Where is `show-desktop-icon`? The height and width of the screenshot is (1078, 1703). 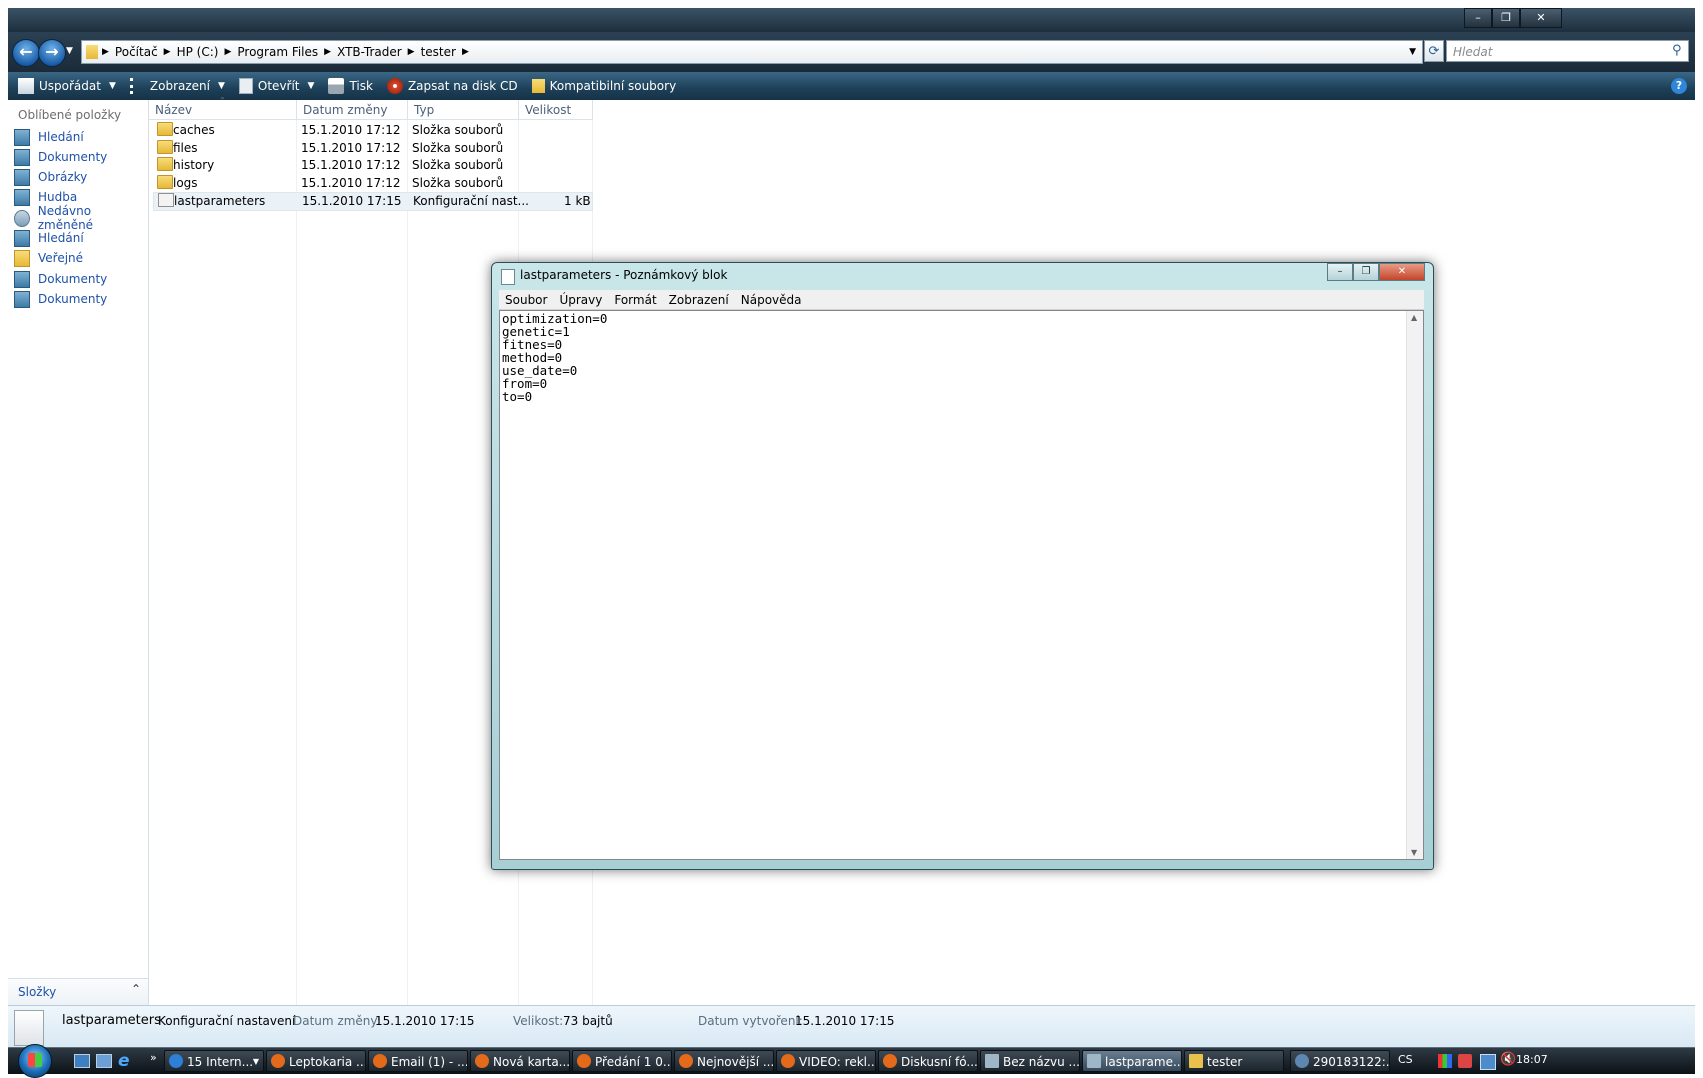
show-desktop-icon is located at coordinates (82, 1061).